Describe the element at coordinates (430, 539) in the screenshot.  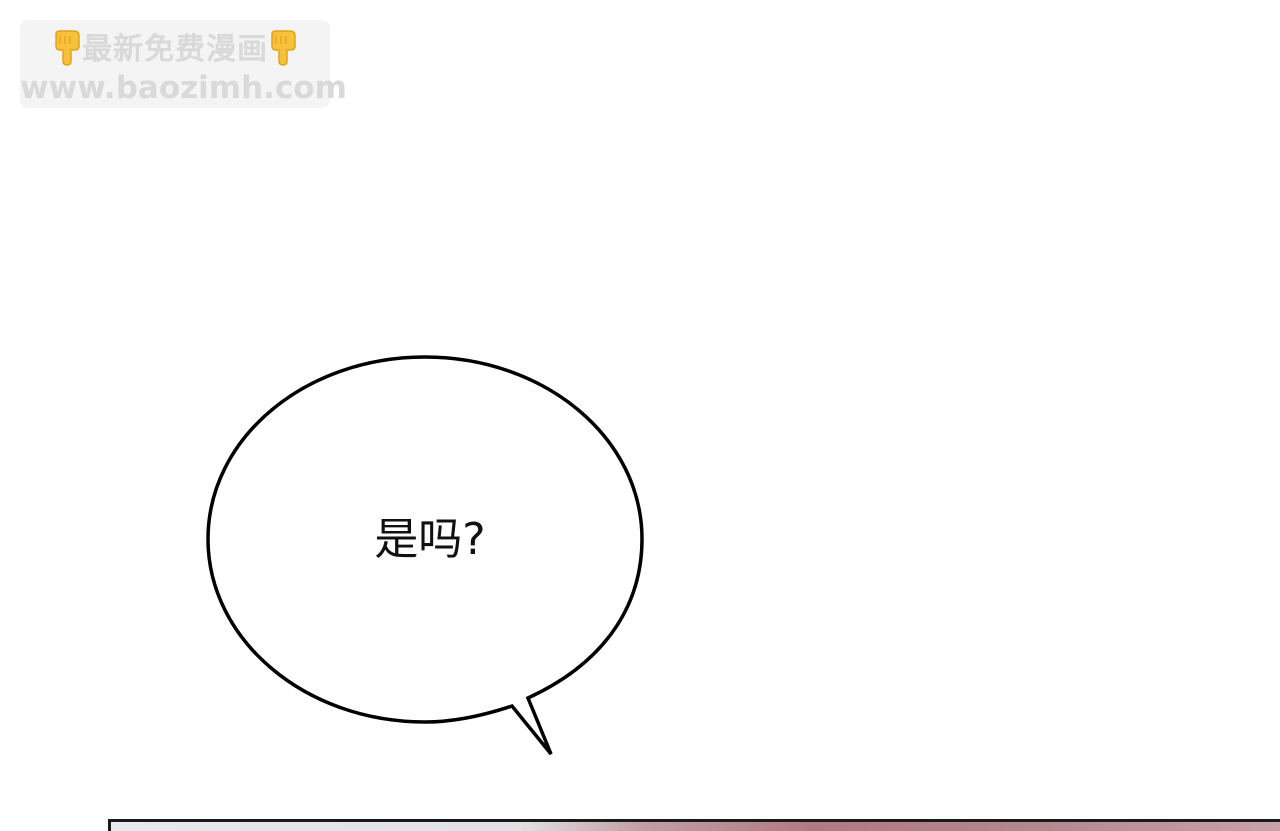
I see `speech-bubble-text: 是吗?` at that location.